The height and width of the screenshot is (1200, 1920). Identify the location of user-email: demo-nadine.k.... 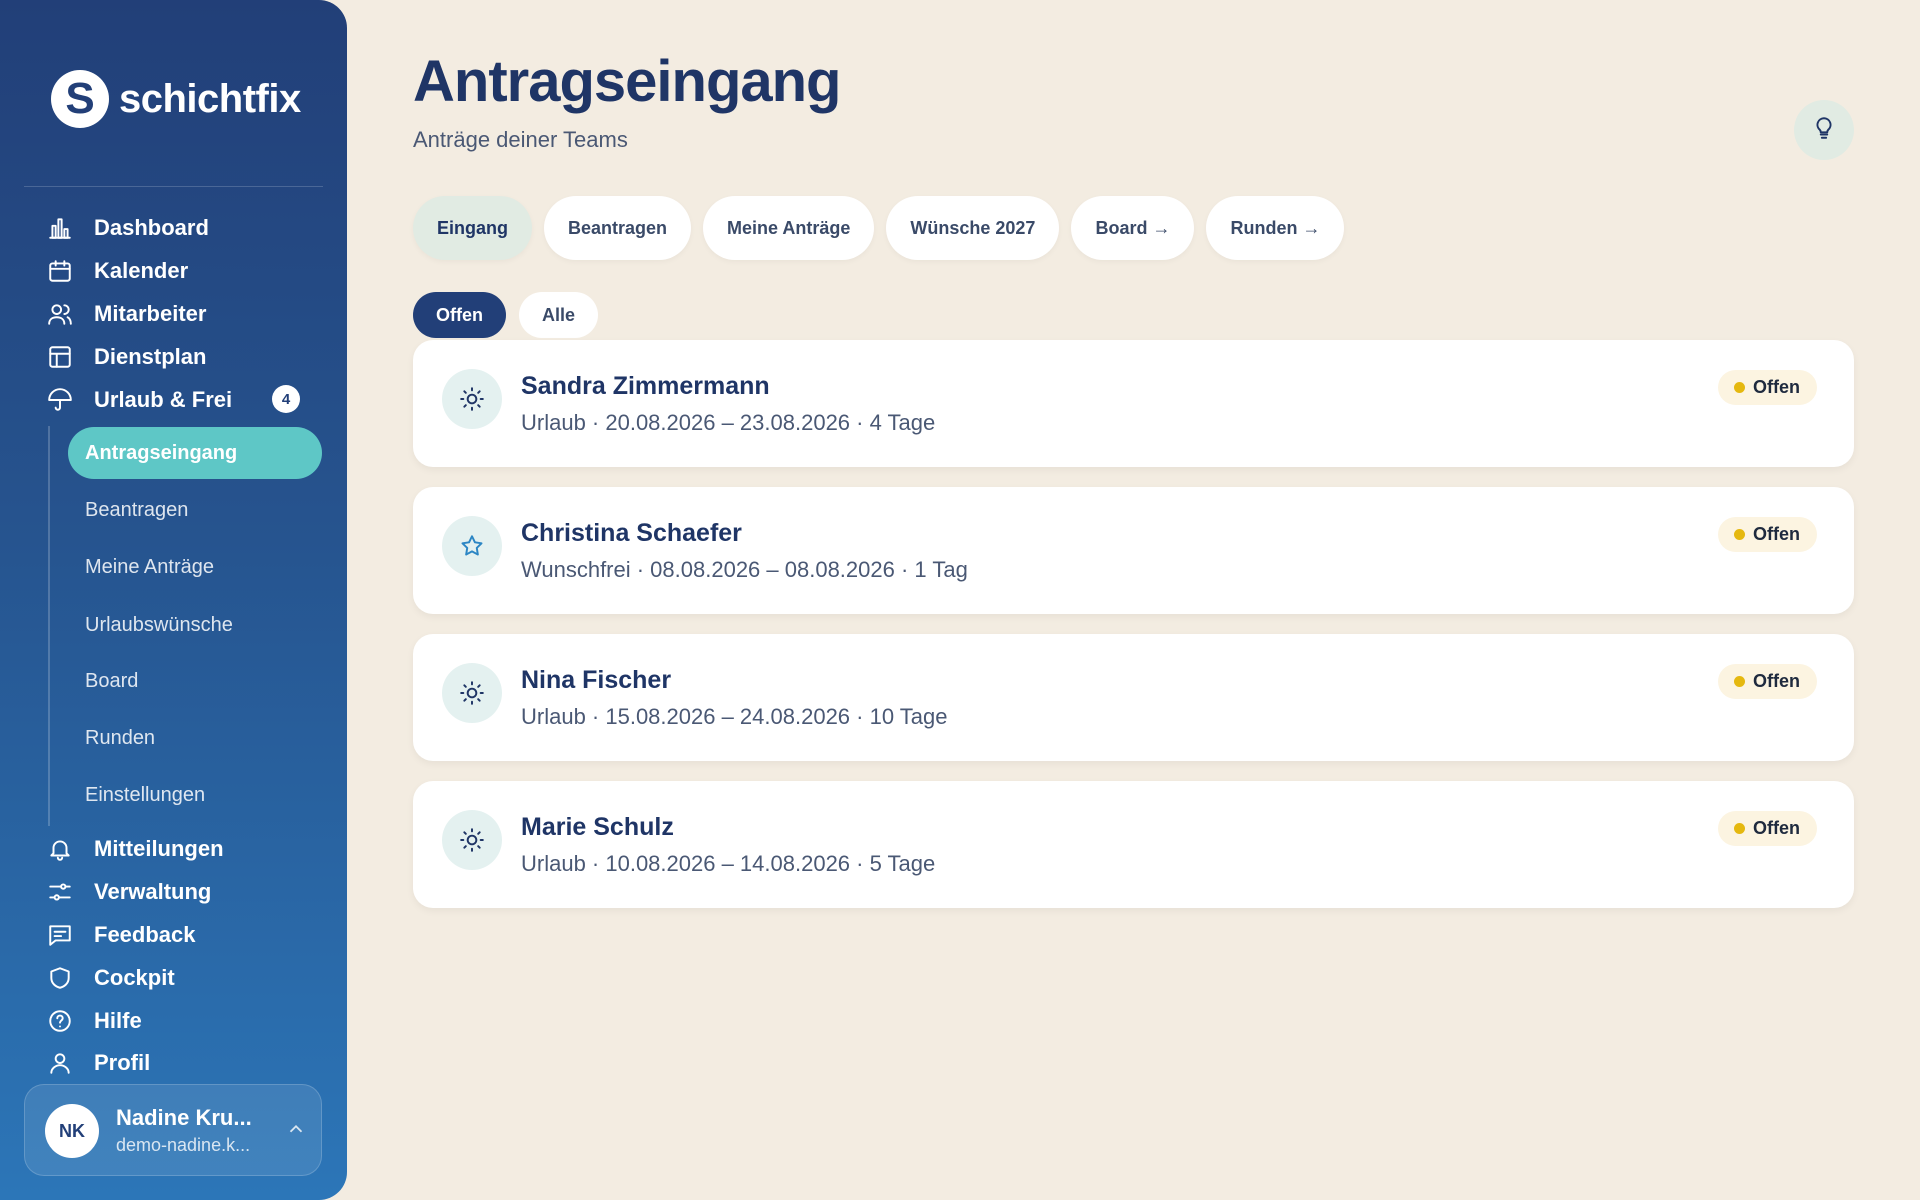
(183, 1145).